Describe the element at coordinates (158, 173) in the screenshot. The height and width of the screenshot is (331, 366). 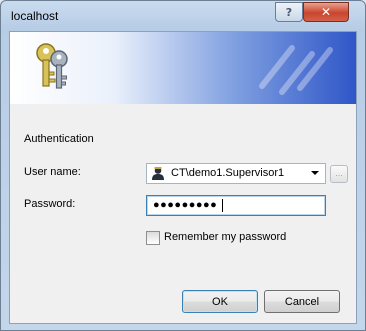
I see `user-icon` at that location.